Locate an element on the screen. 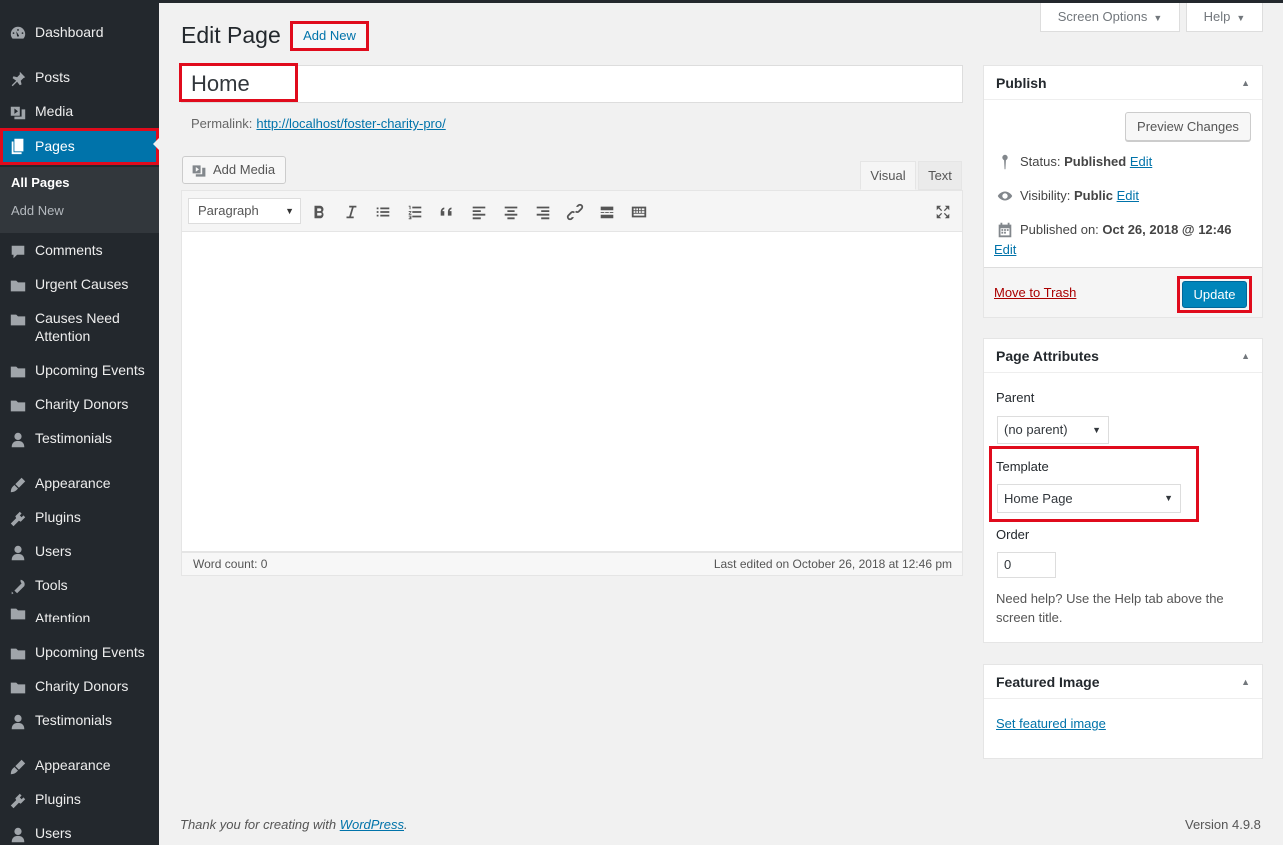  post-title-input is located at coordinates (239, 84).